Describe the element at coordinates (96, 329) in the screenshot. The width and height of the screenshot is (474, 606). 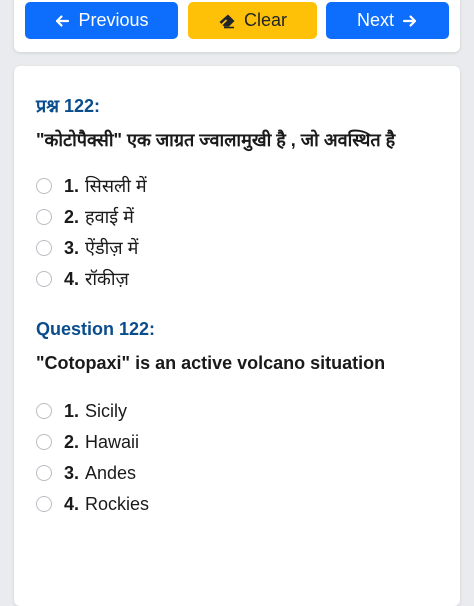
I see `english-question-label: Question 122:` at that location.